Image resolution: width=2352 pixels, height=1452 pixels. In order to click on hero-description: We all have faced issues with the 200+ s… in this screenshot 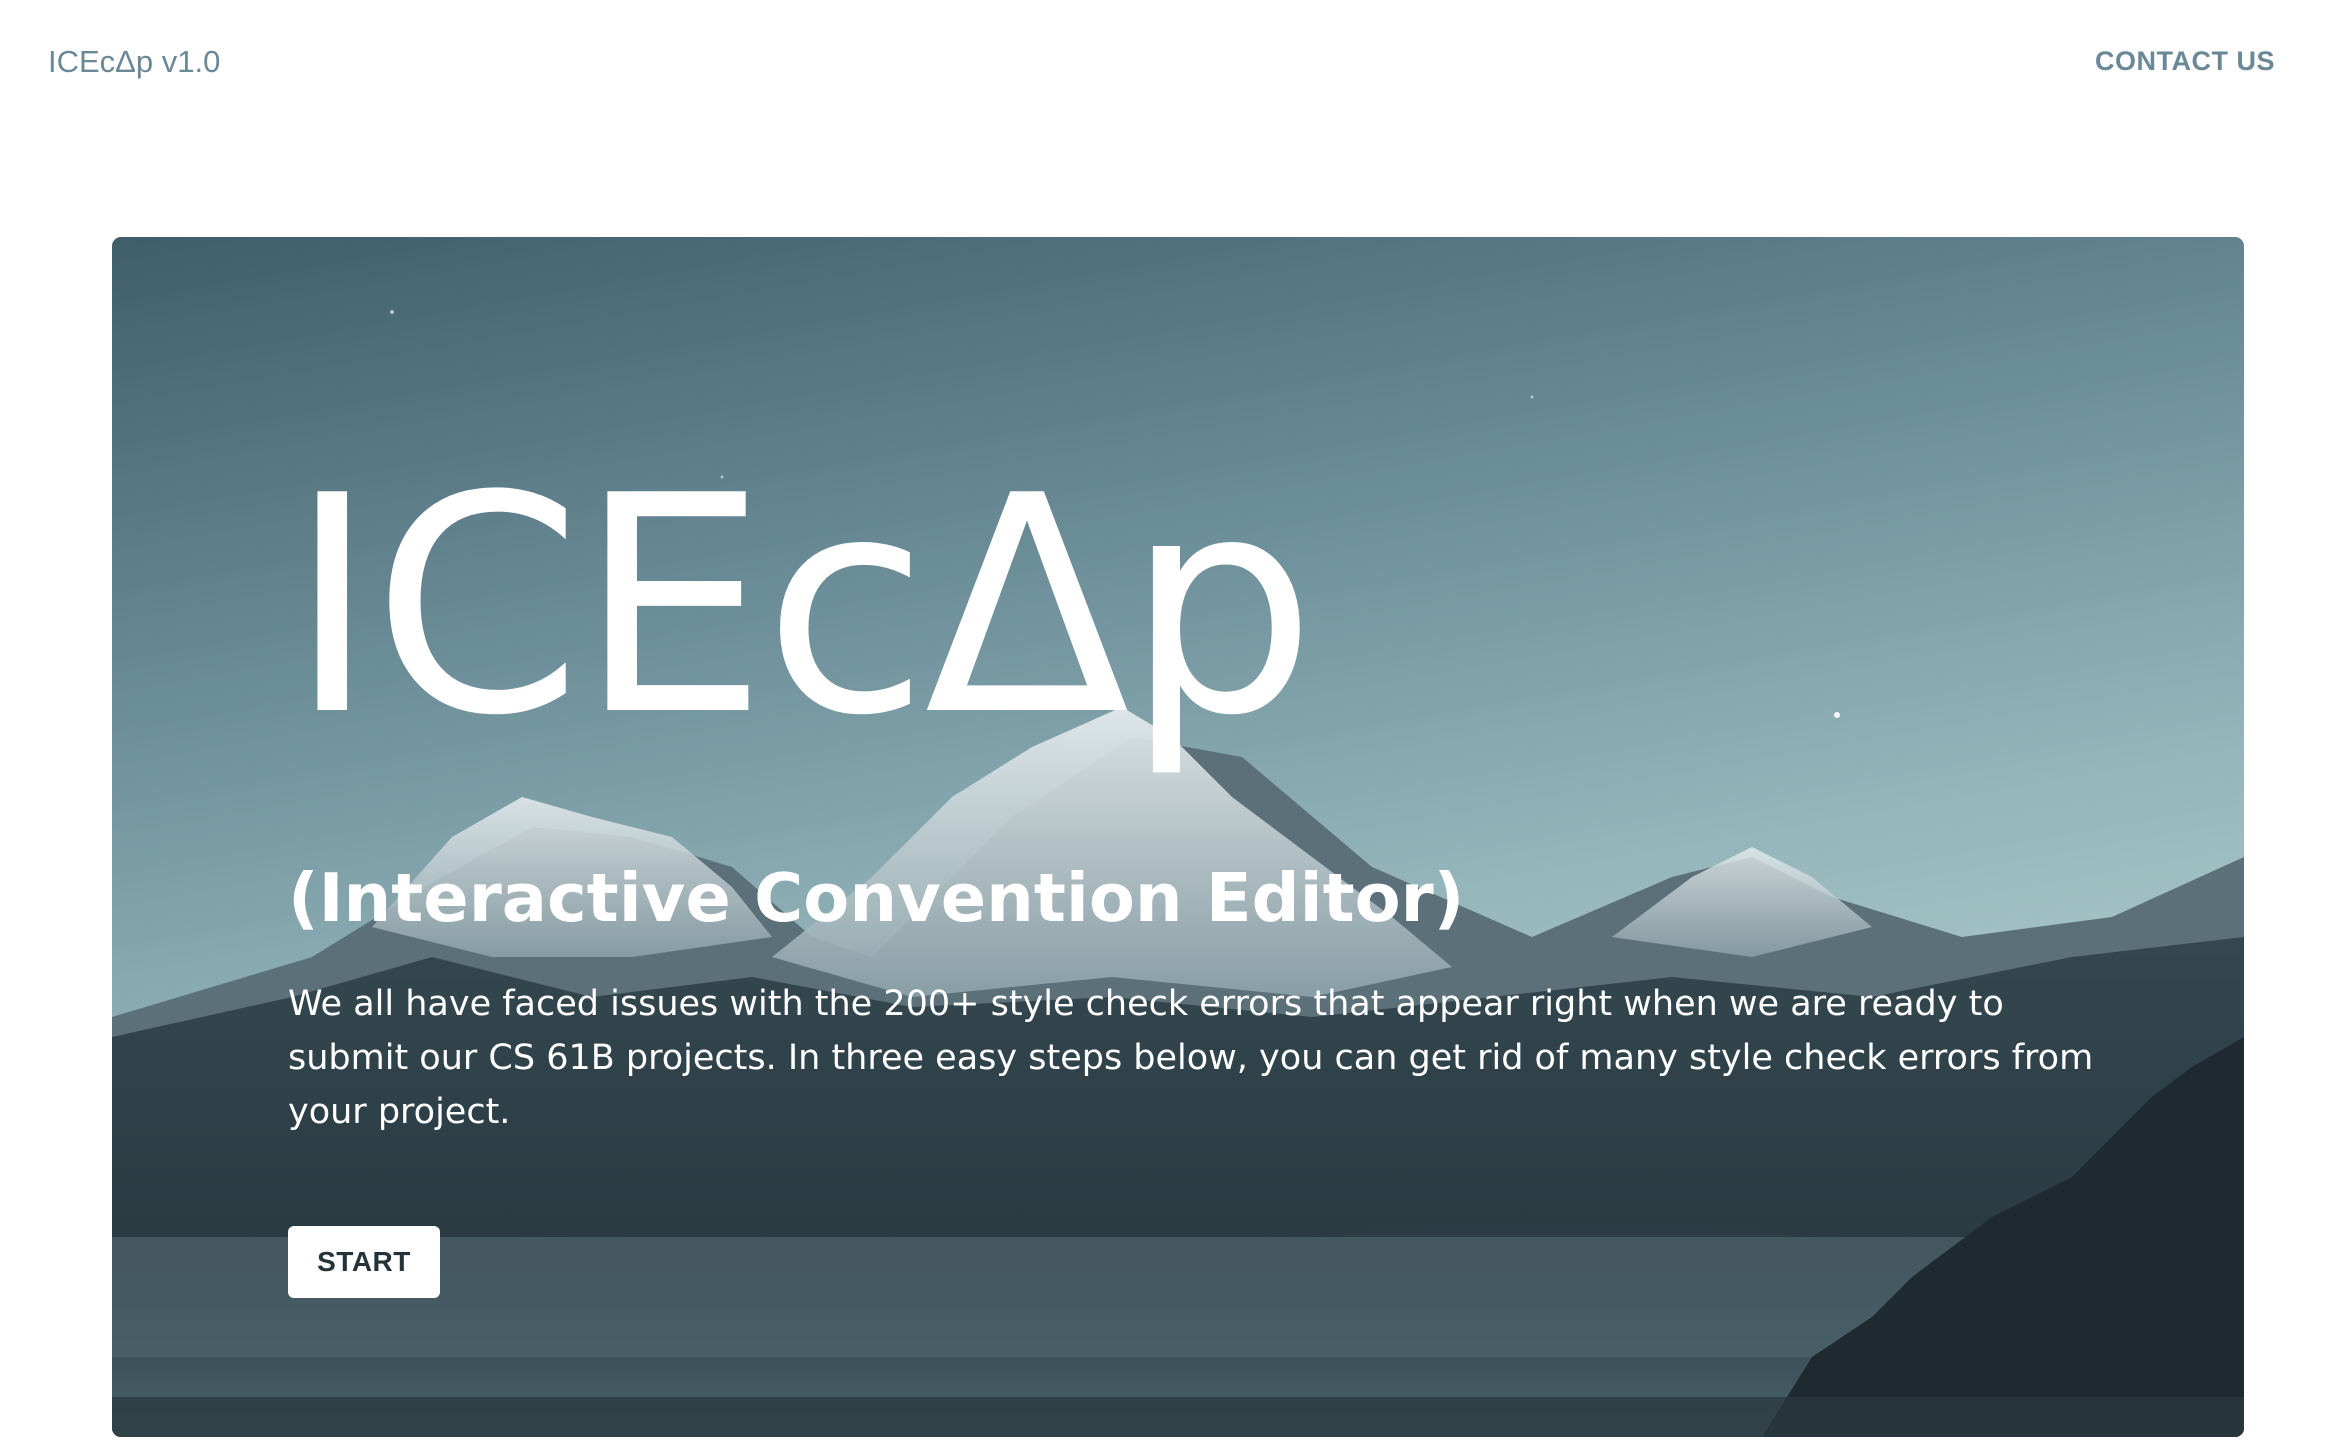, I will do `click(1191, 1058)`.